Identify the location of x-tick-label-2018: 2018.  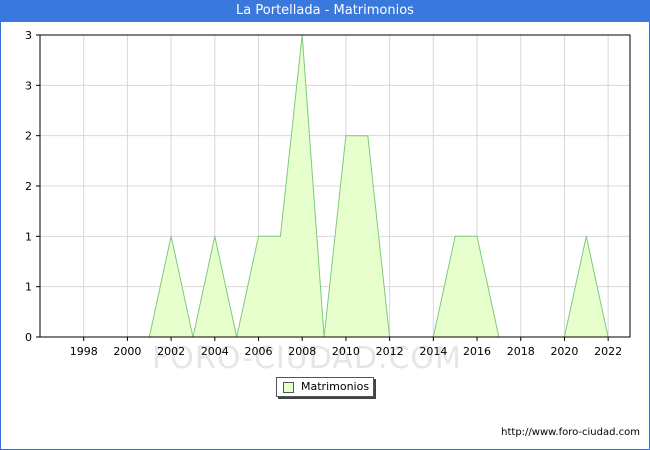
(521, 351).